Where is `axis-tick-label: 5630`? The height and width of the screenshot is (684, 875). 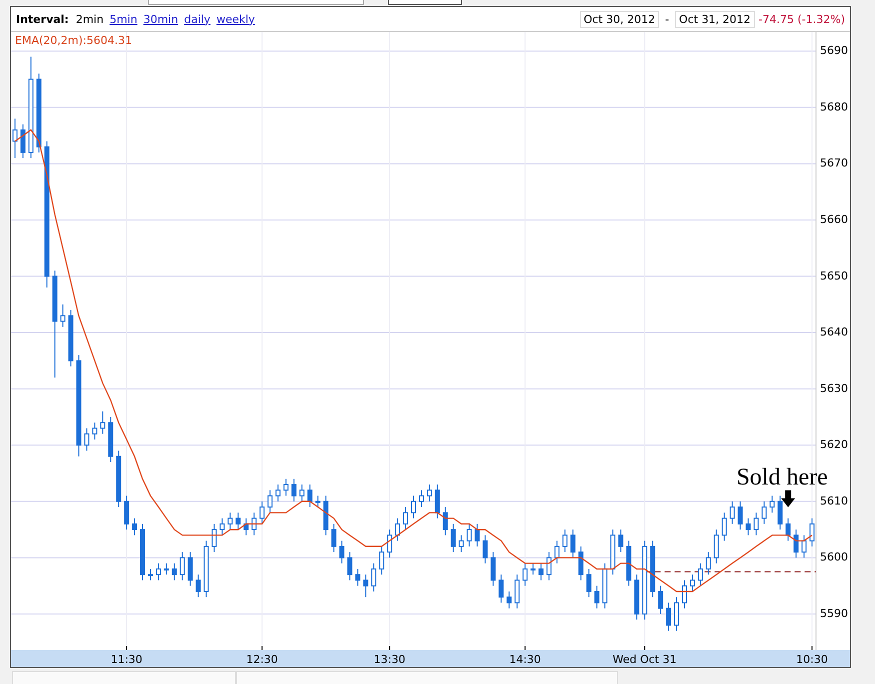 axis-tick-label: 5630 is located at coordinates (834, 388).